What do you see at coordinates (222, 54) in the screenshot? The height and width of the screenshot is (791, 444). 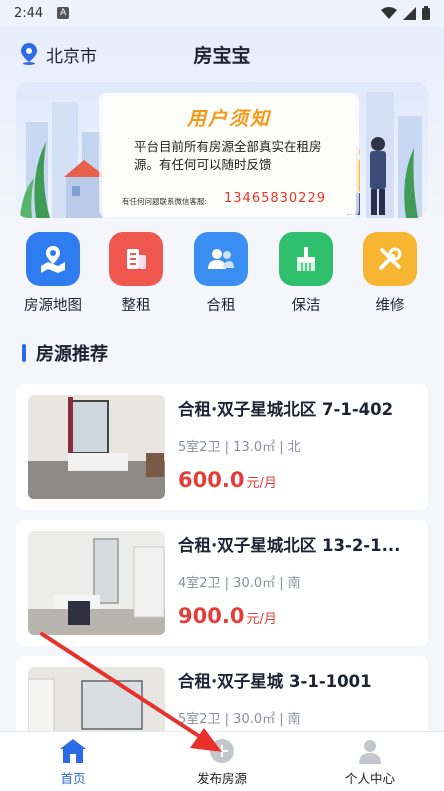 I see `app-header: 北京市 房宝宝` at bounding box center [222, 54].